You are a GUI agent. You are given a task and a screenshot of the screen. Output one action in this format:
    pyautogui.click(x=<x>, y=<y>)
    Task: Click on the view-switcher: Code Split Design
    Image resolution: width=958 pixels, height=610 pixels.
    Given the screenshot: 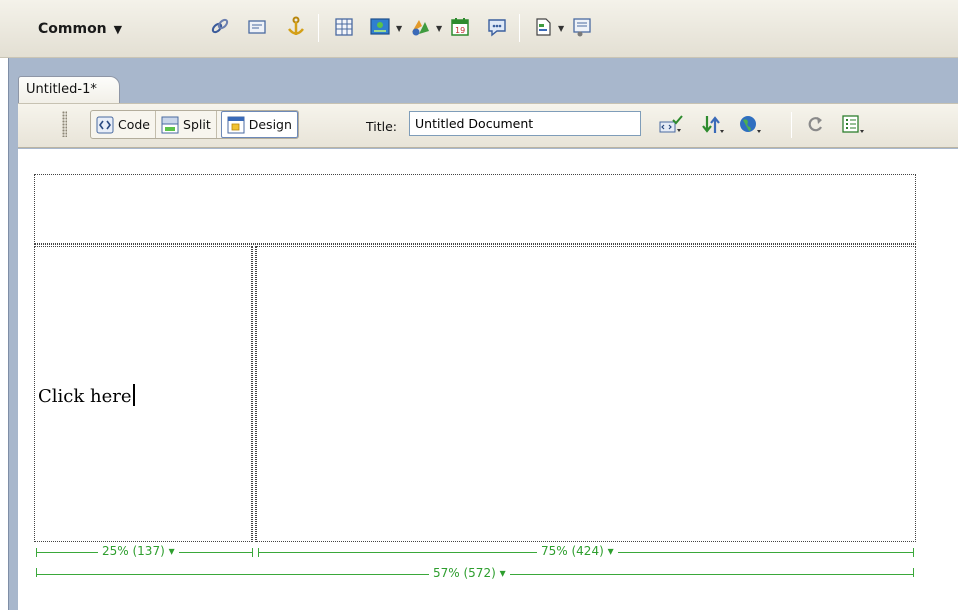 What is the action you would take?
    pyautogui.click(x=194, y=124)
    